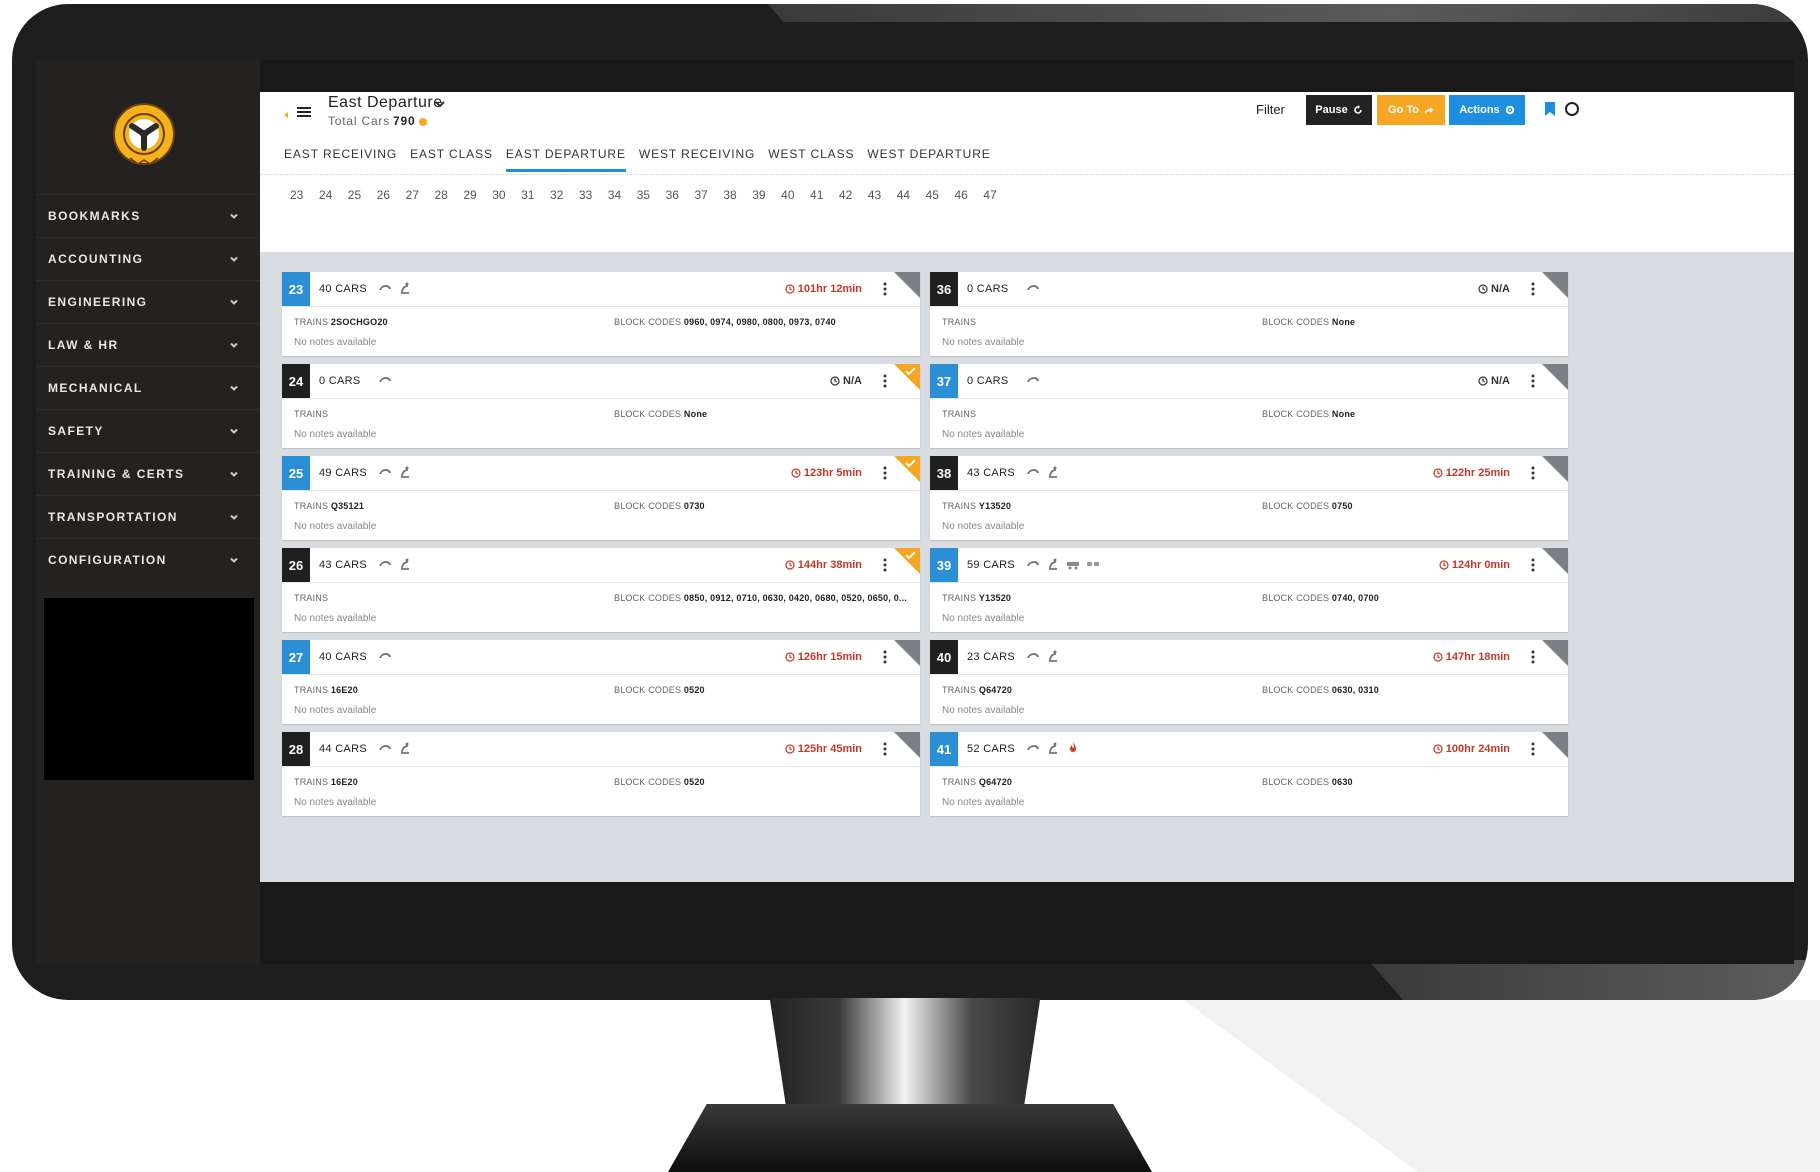 The image size is (1820, 1172). What do you see at coordinates (385, 103) in the screenshot?
I see `page-title: East Departure` at bounding box center [385, 103].